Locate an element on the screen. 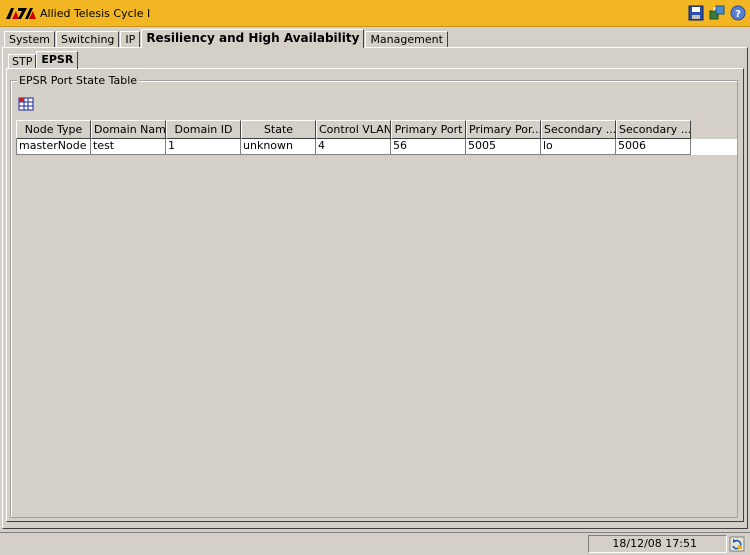 The image size is (750, 555). tab-management: Management is located at coordinates (406, 39).